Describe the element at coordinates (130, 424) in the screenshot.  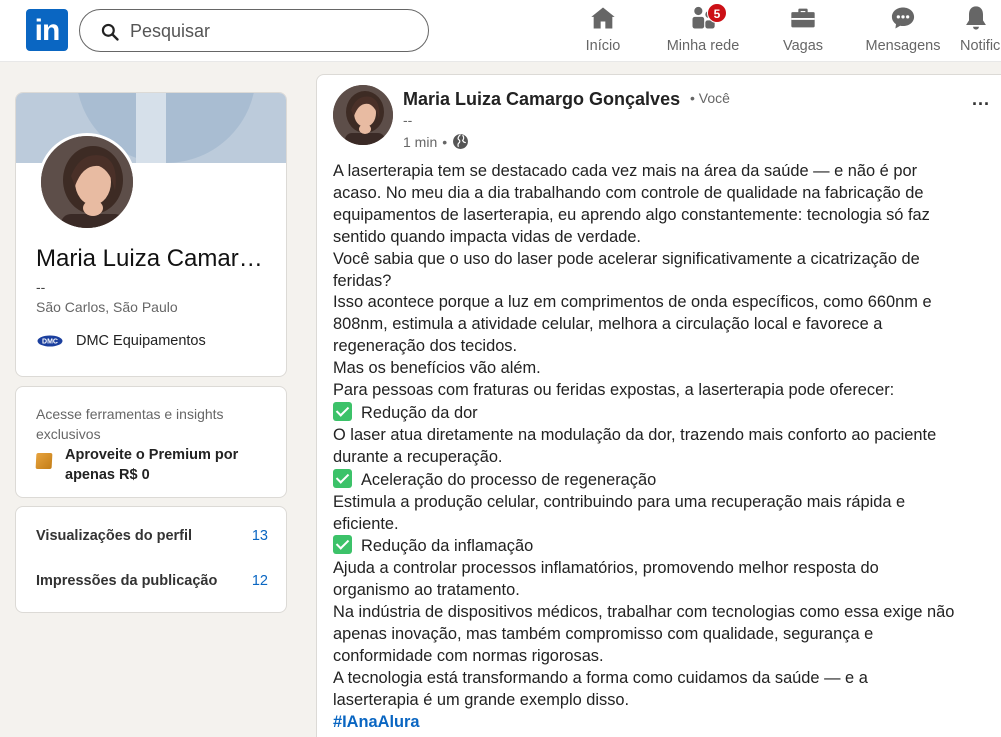
I see `premium-text: Acesse ferramentas e insights exclusivos` at that location.